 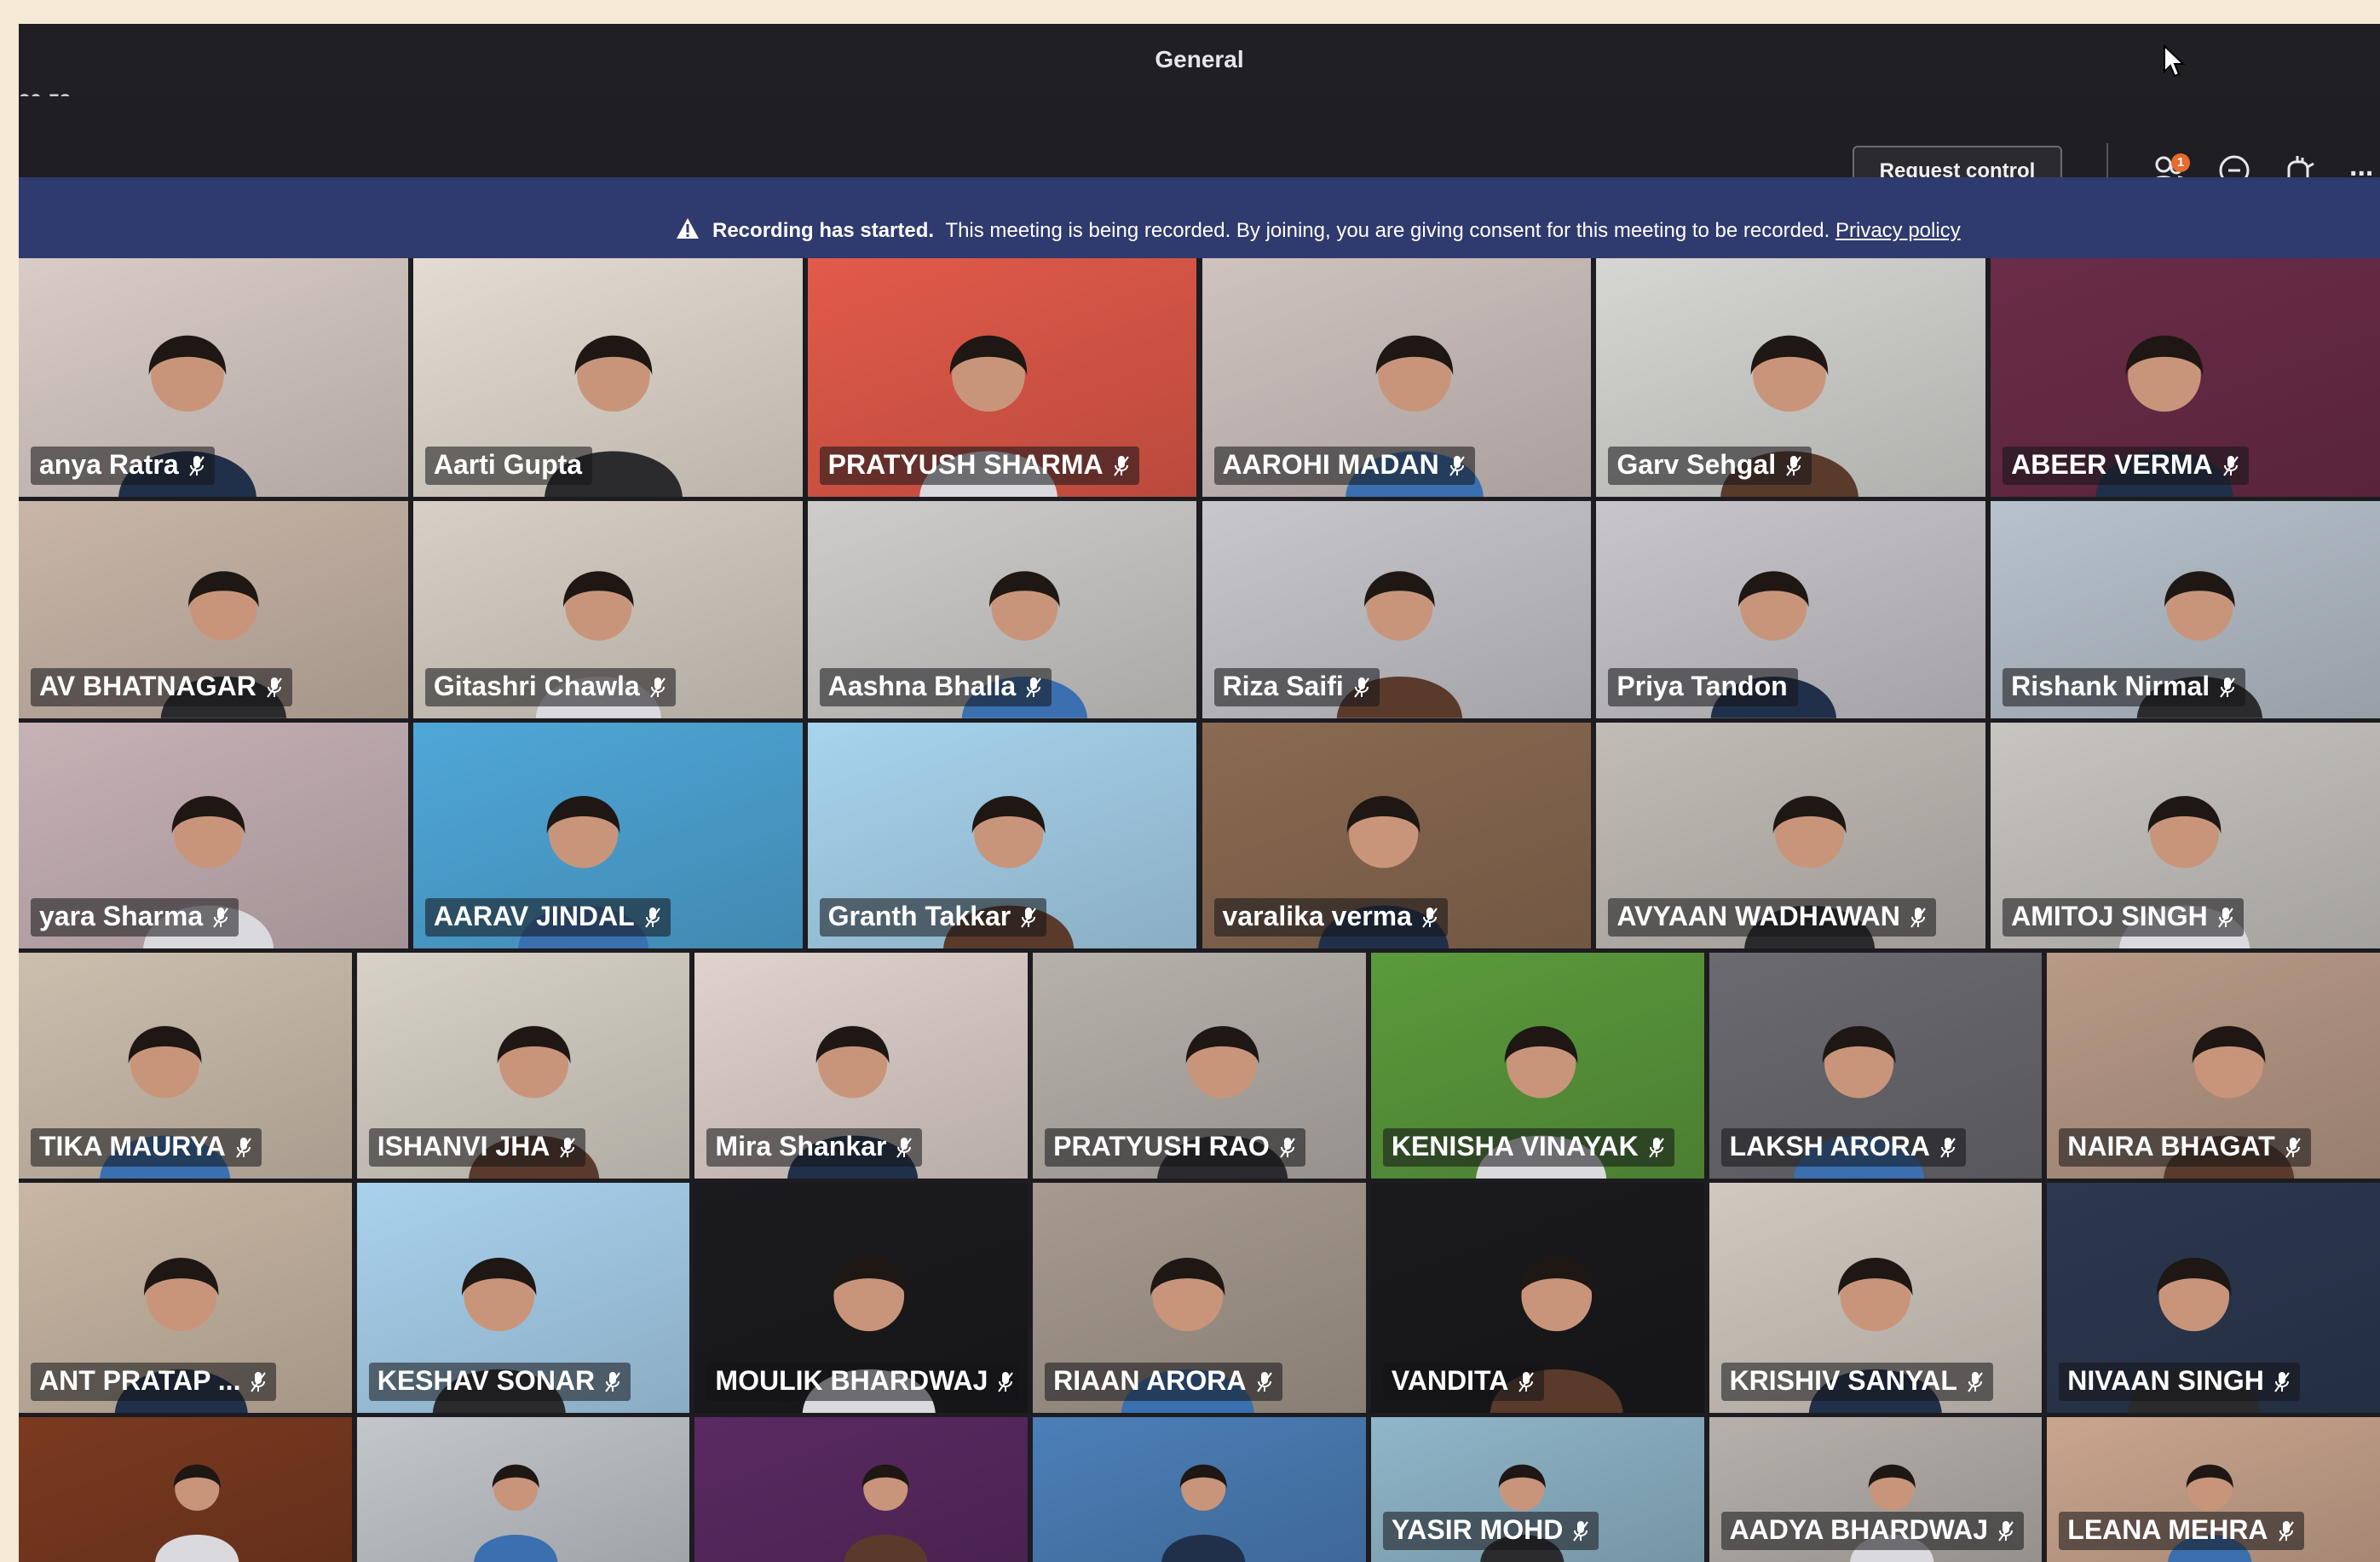 I want to click on participant-tile: NIVAAN SINGH, so click(x=2213, y=1298).